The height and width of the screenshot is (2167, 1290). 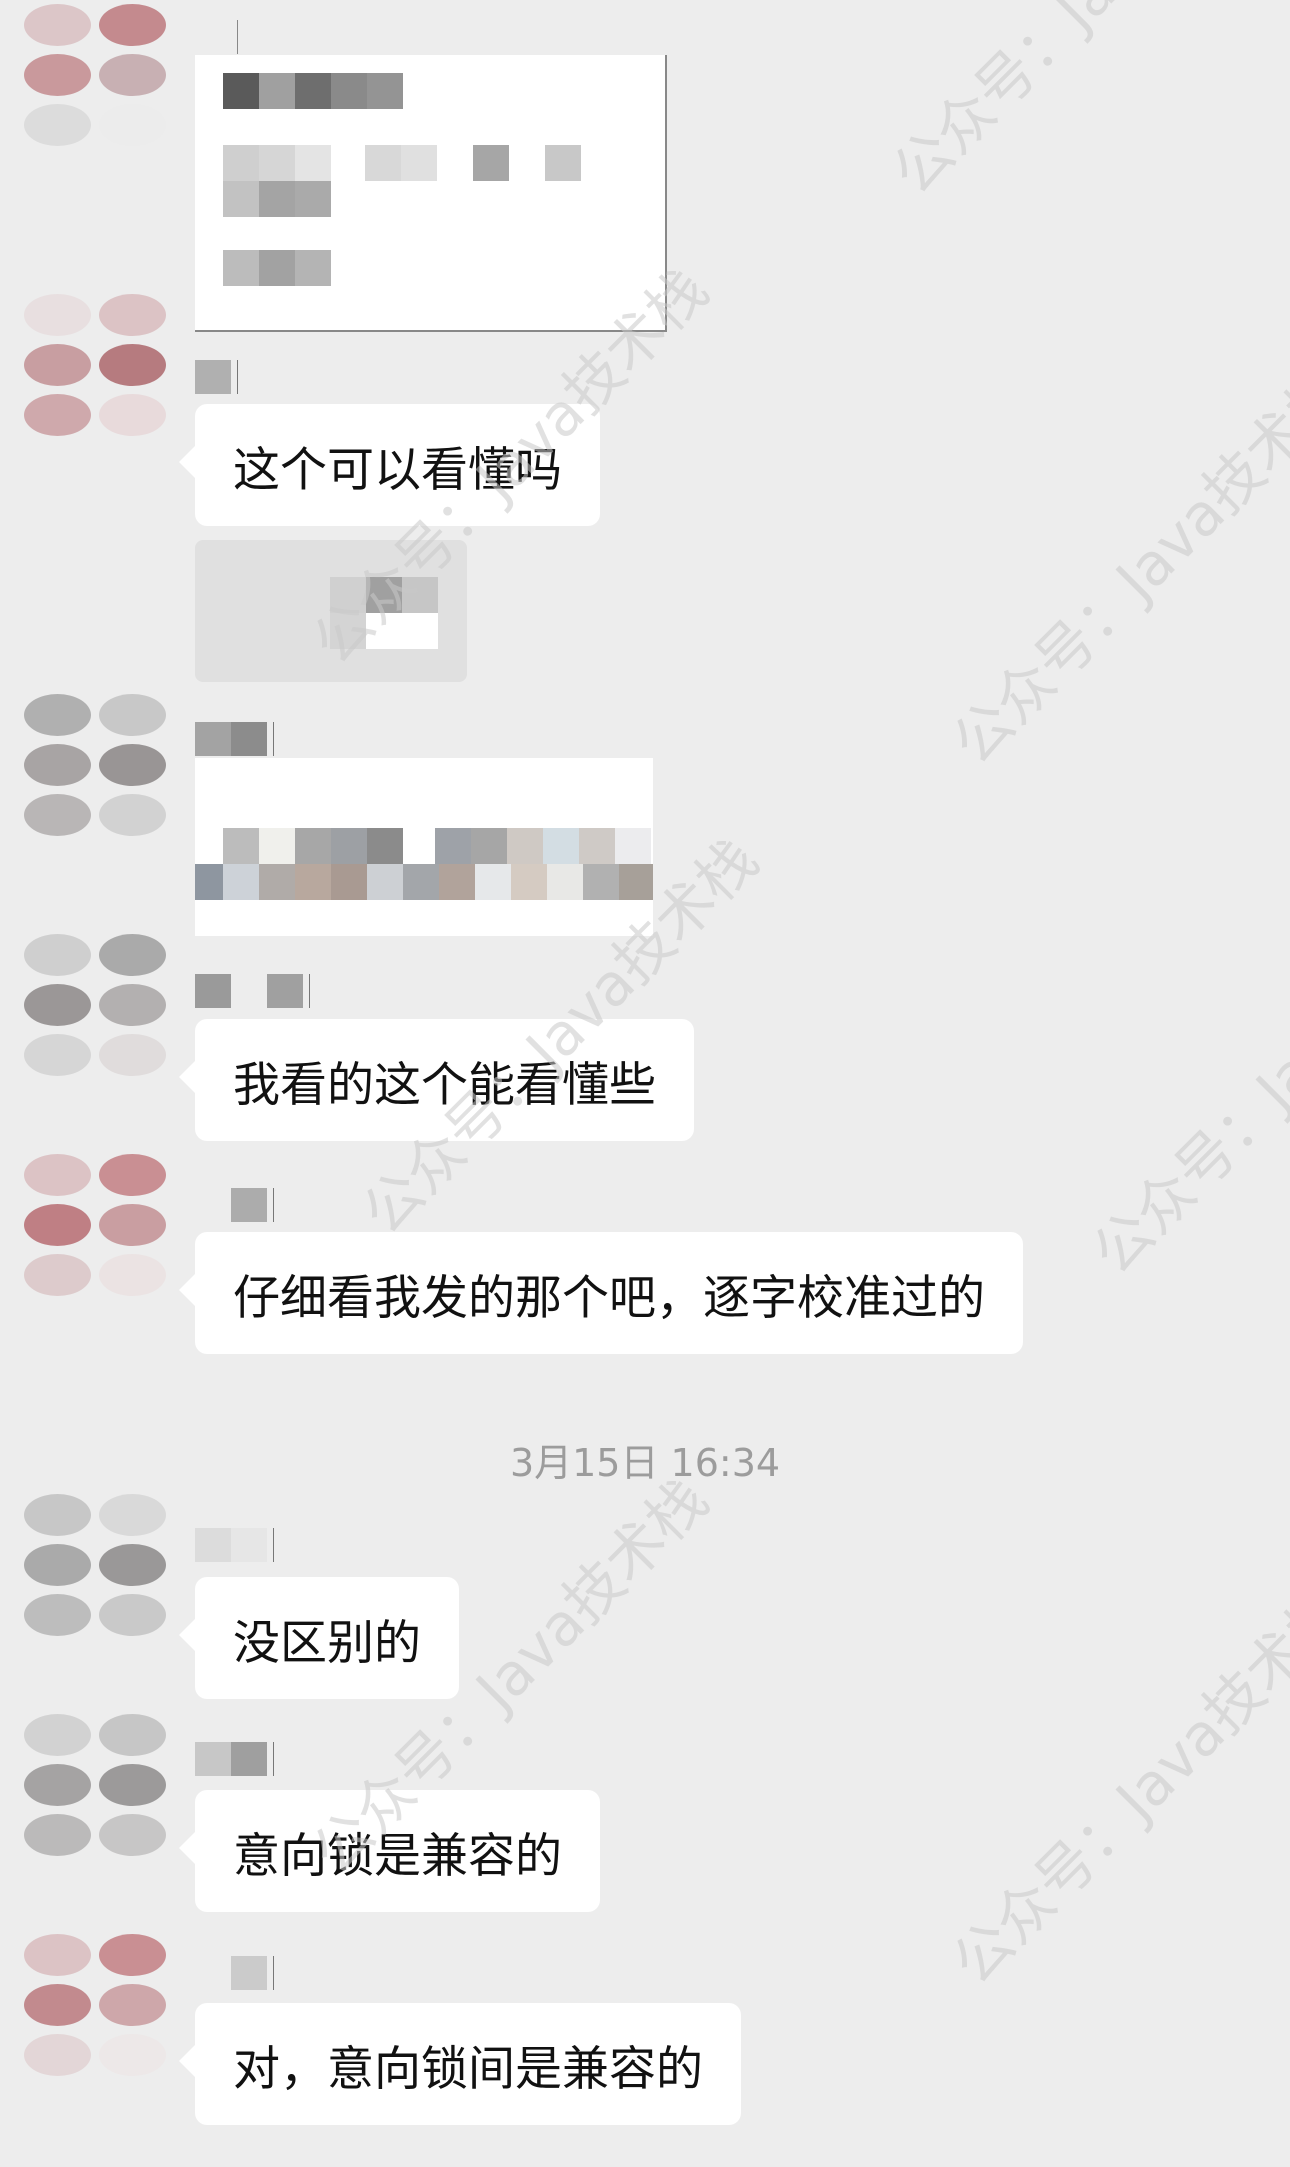 I want to click on text-message: 我看的这个能看懂些, so click(x=436, y=1080).